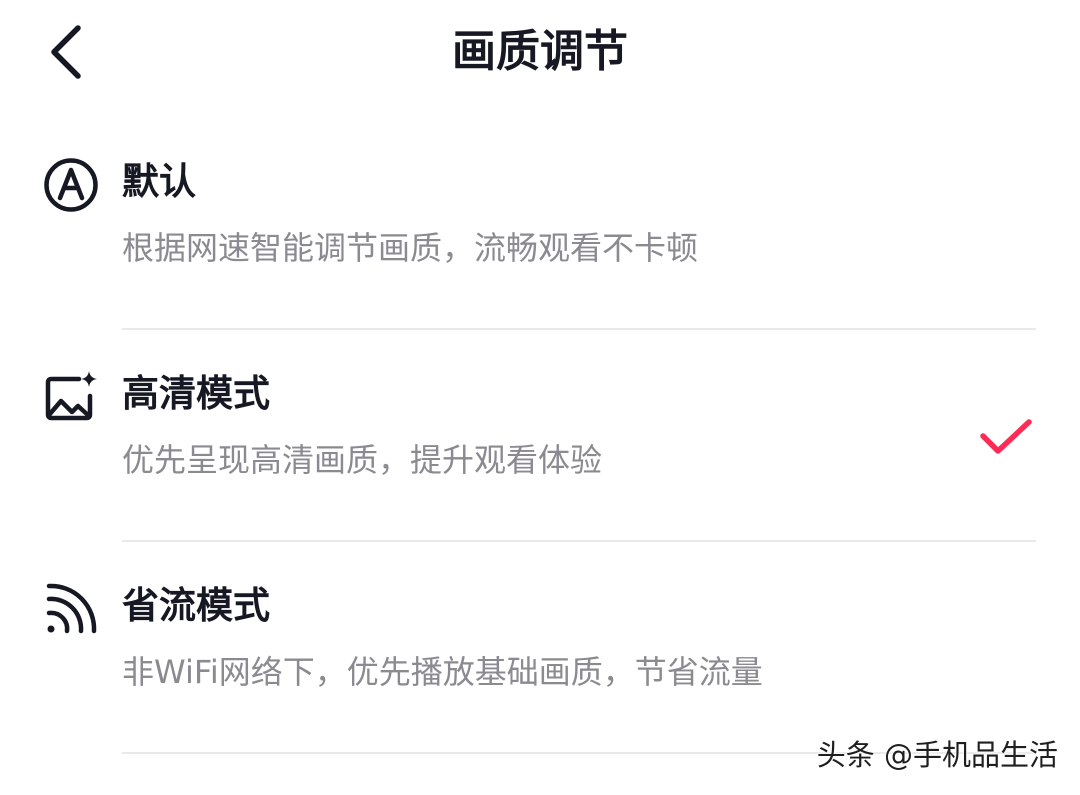 The width and height of the screenshot is (1080, 795). I want to click on option-description: 根据网速智能调节画质，流畅观看不卡顿, so click(410, 248).